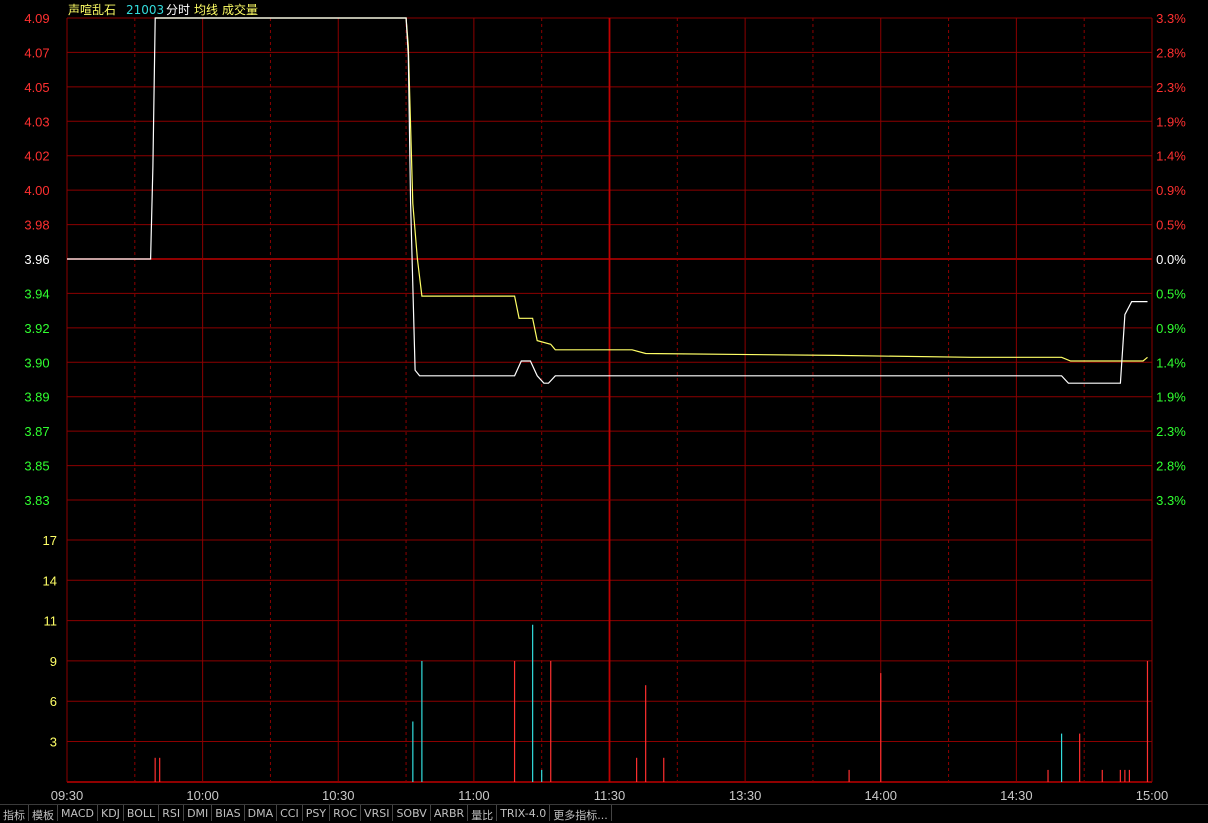  What do you see at coordinates (43, 813) in the screenshot?
I see `indicator-tab-2: 模板` at bounding box center [43, 813].